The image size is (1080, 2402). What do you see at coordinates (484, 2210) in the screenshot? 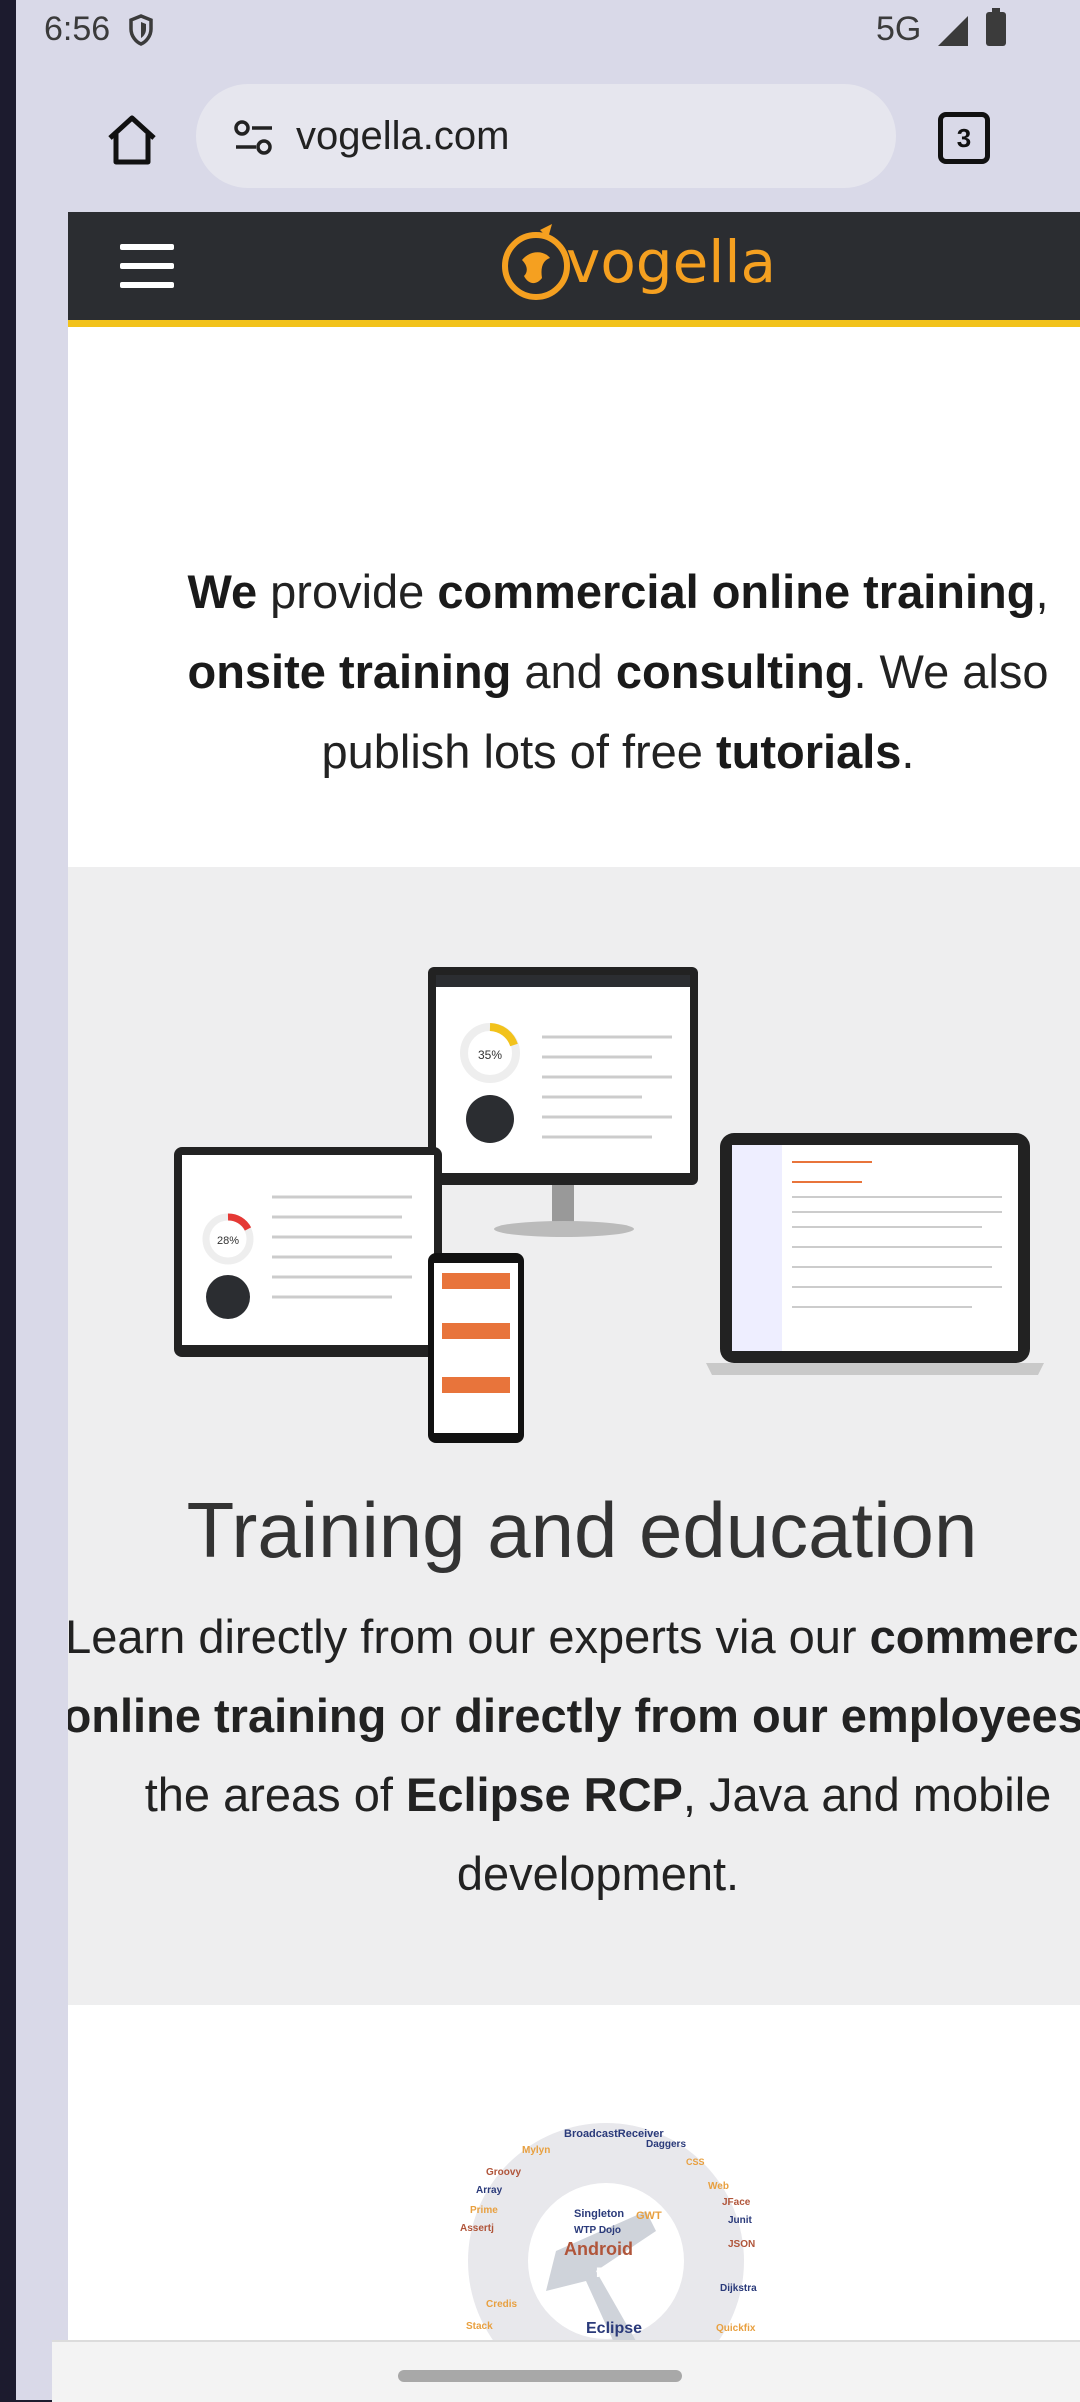
I see `cloud-word: Prime` at bounding box center [484, 2210].